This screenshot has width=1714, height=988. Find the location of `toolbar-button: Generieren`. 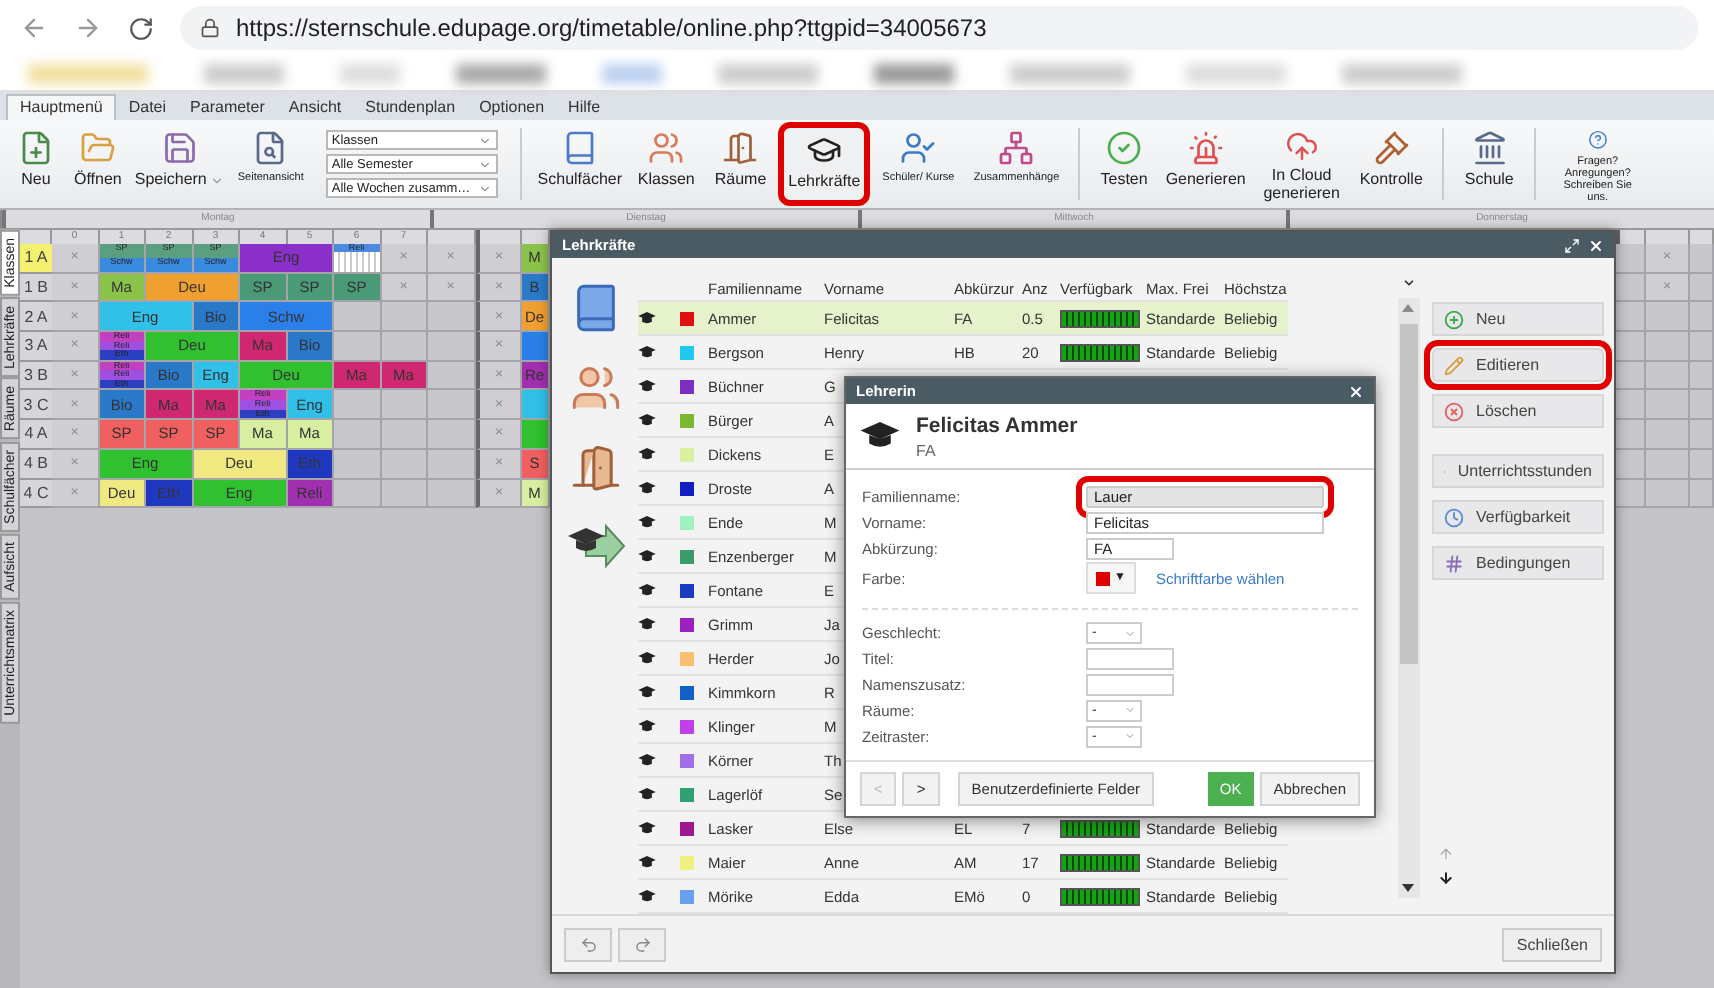

toolbar-button: Generieren is located at coordinates (1205, 164).